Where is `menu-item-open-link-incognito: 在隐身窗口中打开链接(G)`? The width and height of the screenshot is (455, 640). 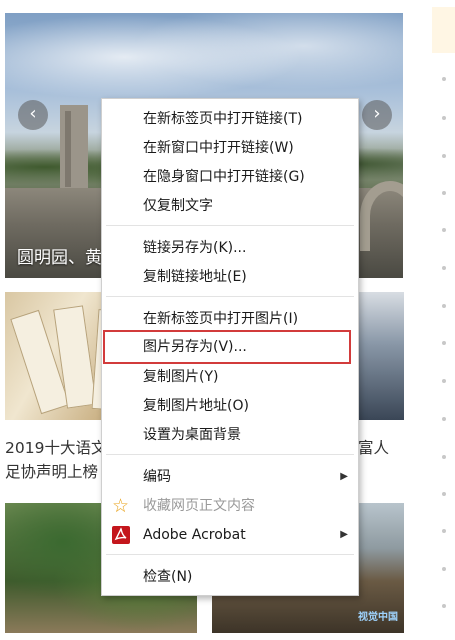 menu-item-open-link-incognito: 在隐身窗口中打开链接(G) is located at coordinates (230, 177).